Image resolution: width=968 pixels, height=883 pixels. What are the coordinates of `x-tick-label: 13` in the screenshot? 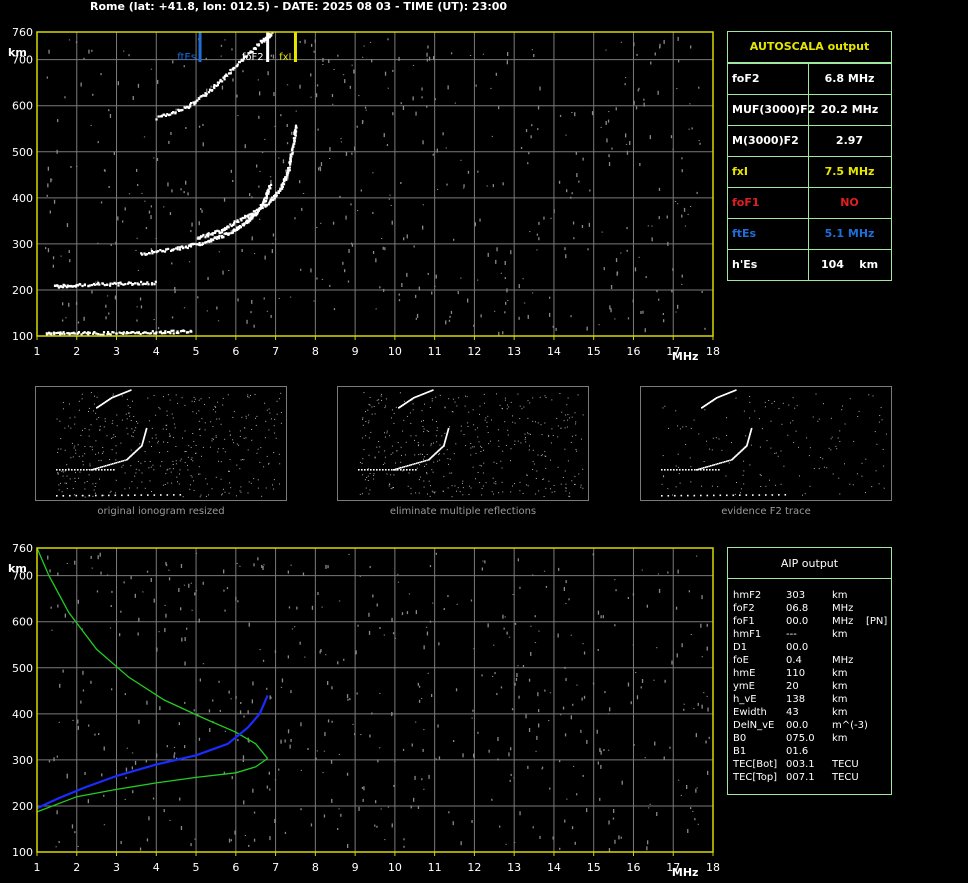 It's located at (514, 867).